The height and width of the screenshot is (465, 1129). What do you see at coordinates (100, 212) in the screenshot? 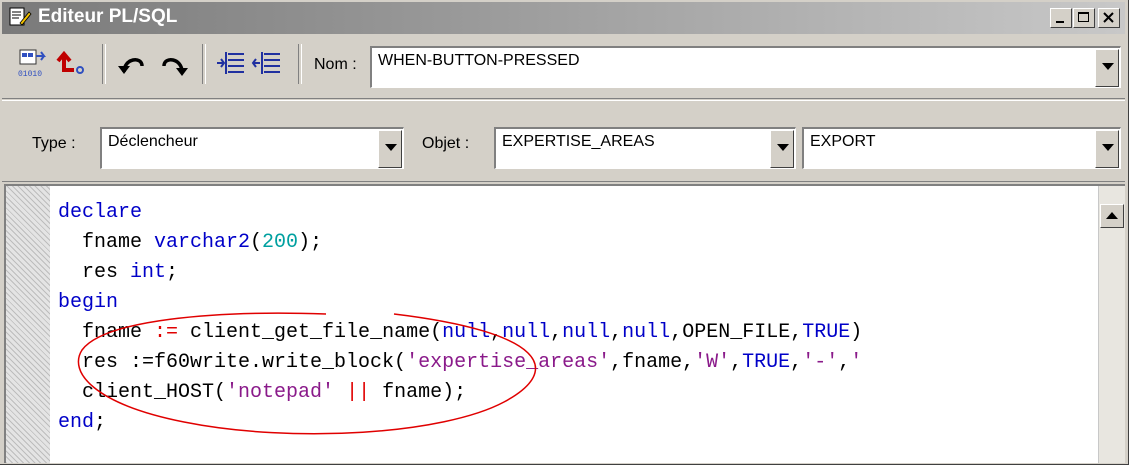
I see `code-token: declare` at bounding box center [100, 212].